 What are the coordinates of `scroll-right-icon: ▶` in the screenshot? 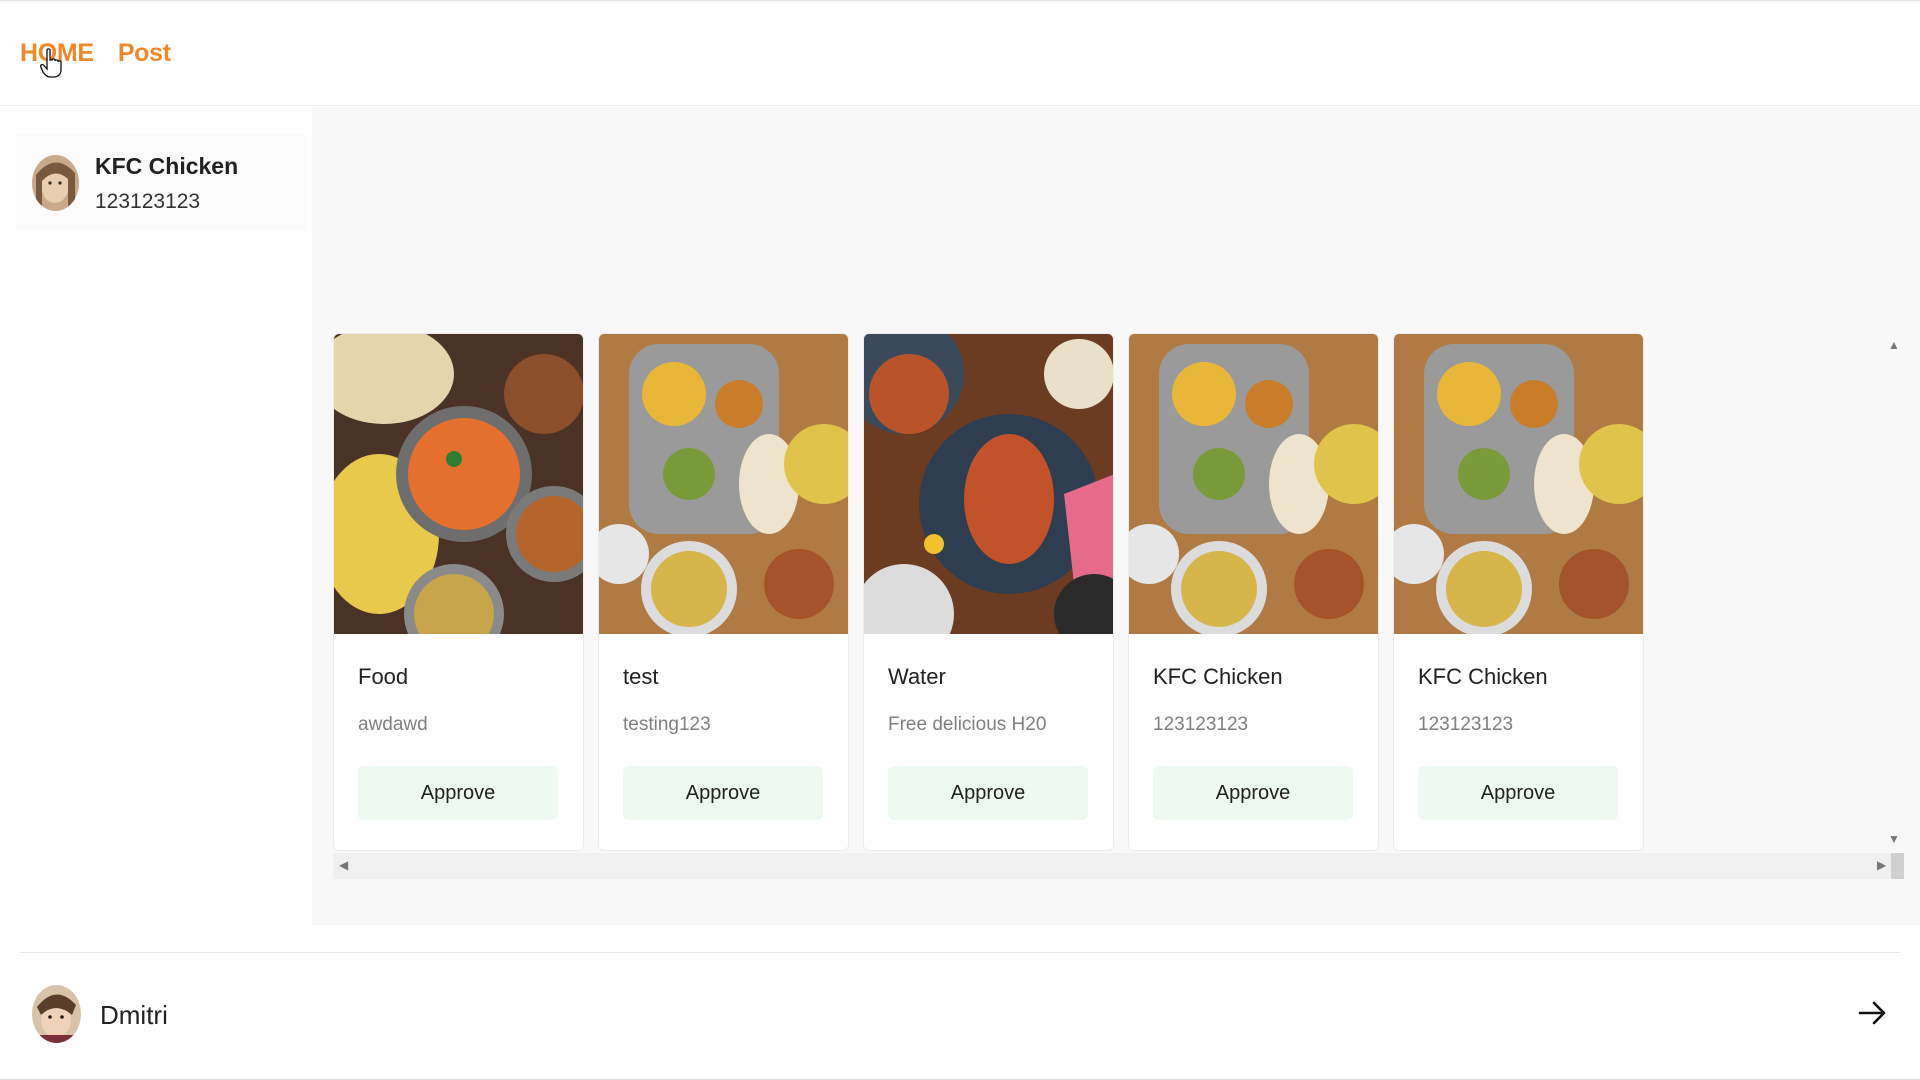 It's located at (1881, 865).